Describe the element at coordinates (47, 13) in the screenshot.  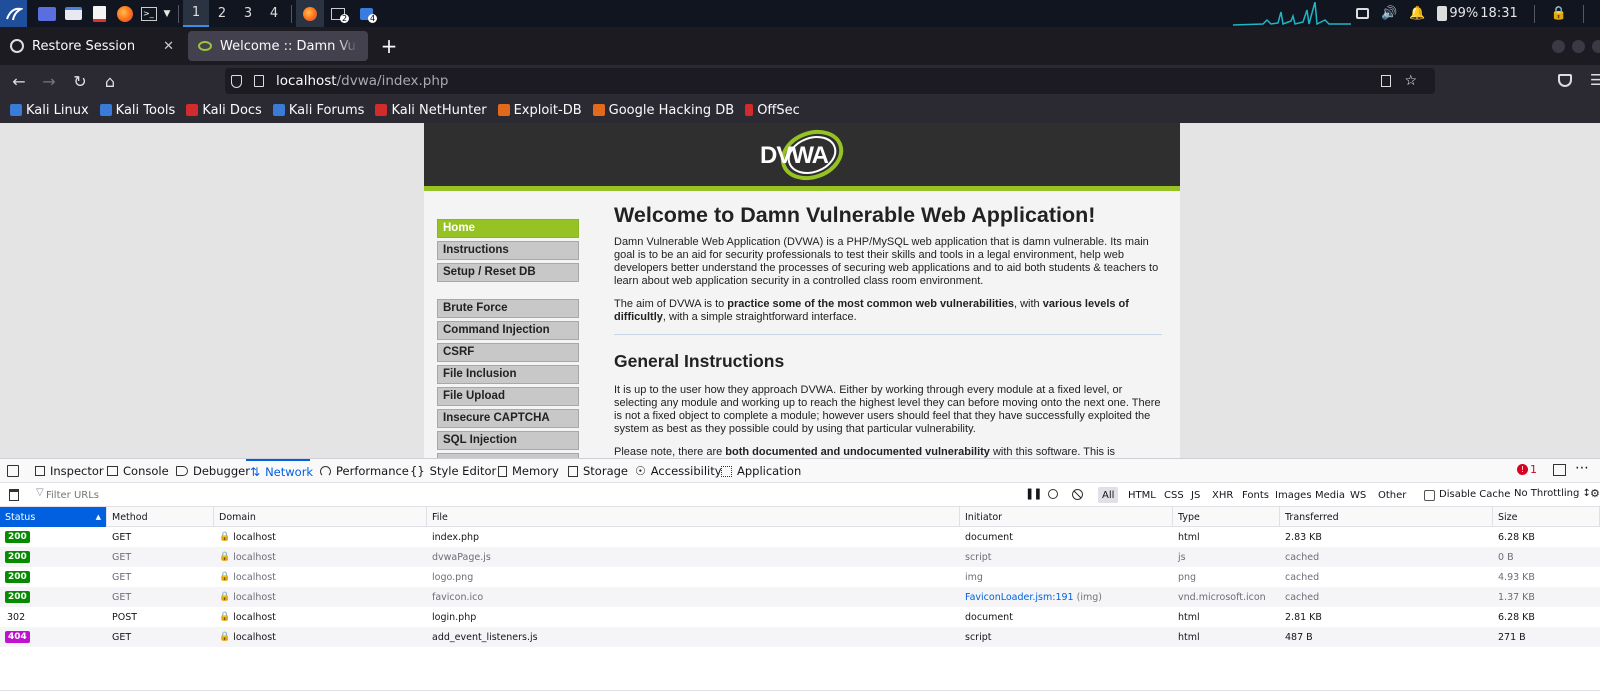
I see `show-desktop-icon` at that location.